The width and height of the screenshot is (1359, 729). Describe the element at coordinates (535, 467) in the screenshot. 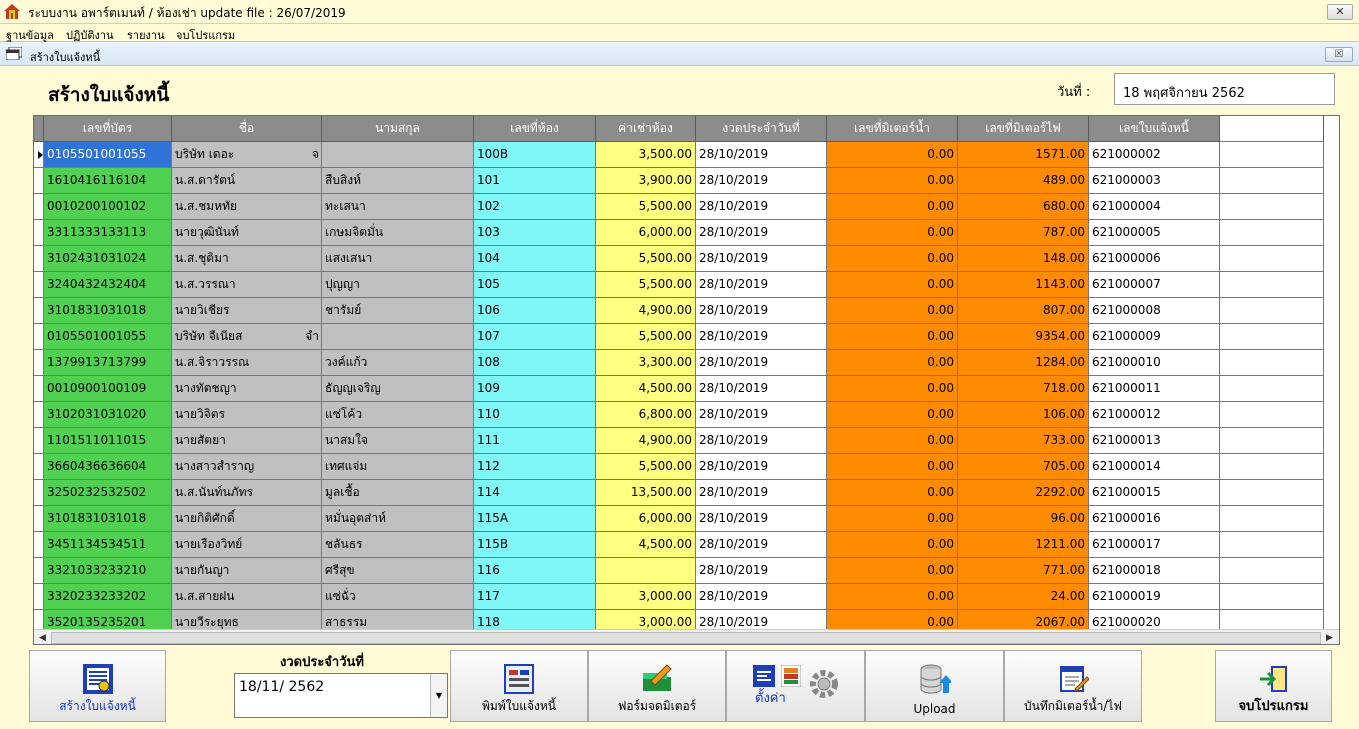

I see `cell-room-number: 112` at that location.